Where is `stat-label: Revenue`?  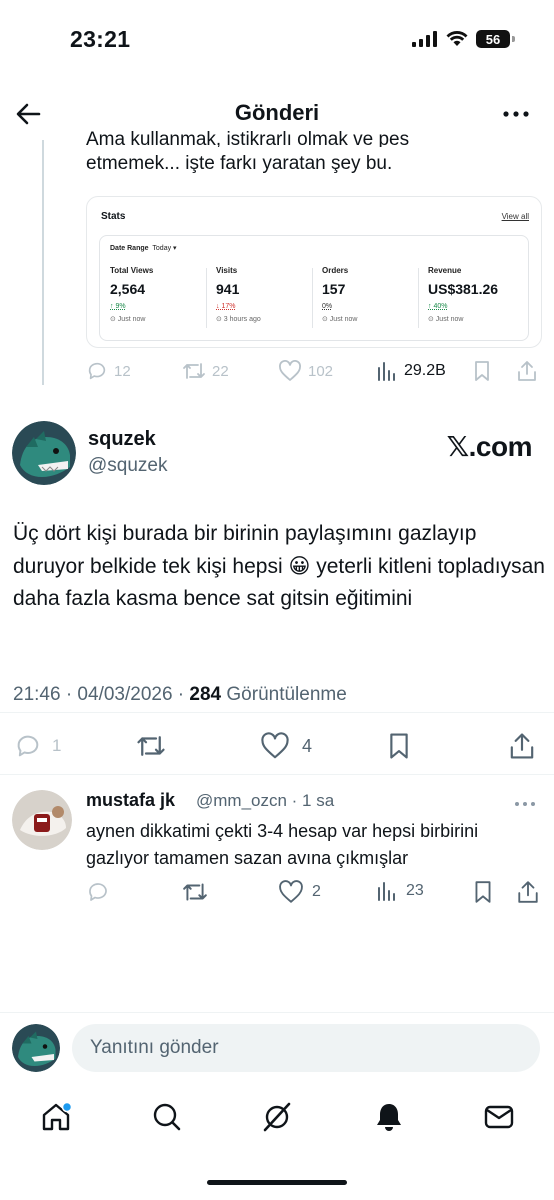 stat-label: Revenue is located at coordinates (445, 270).